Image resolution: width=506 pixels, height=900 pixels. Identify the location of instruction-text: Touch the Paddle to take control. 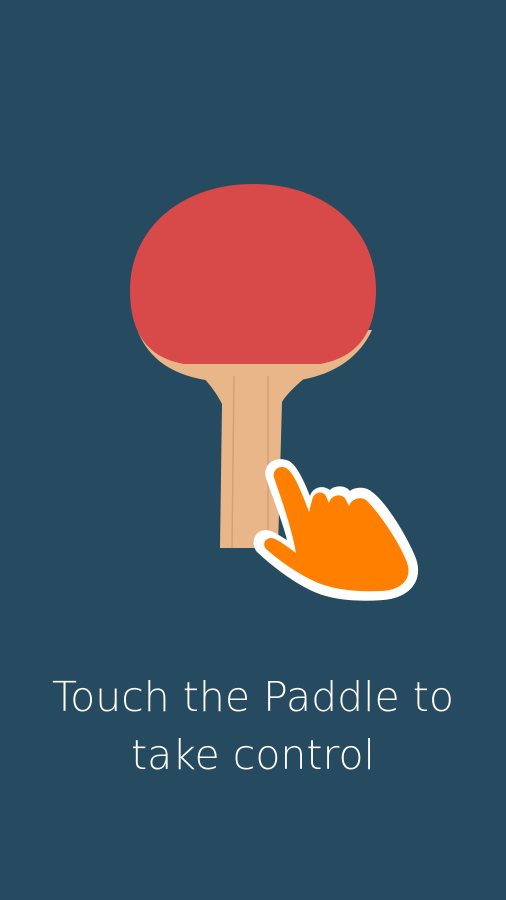
(253, 726).